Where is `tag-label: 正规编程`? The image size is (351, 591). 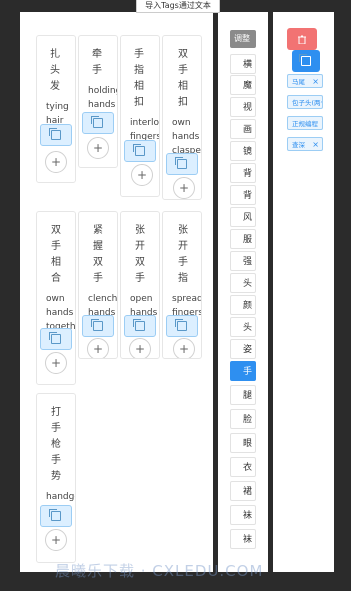 tag-label: 正规编程 is located at coordinates (305, 124).